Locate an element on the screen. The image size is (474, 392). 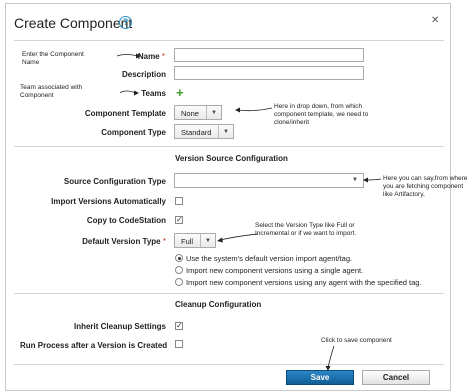
arrow-to-version-type is located at coordinates (239, 237).